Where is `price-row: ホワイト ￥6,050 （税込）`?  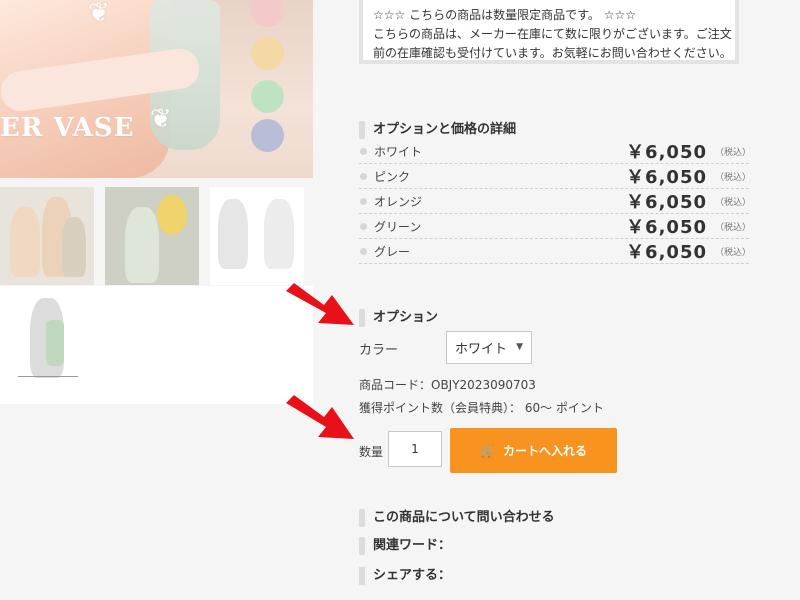 price-row: ホワイト ￥6,050 （税込） is located at coordinates (555, 151).